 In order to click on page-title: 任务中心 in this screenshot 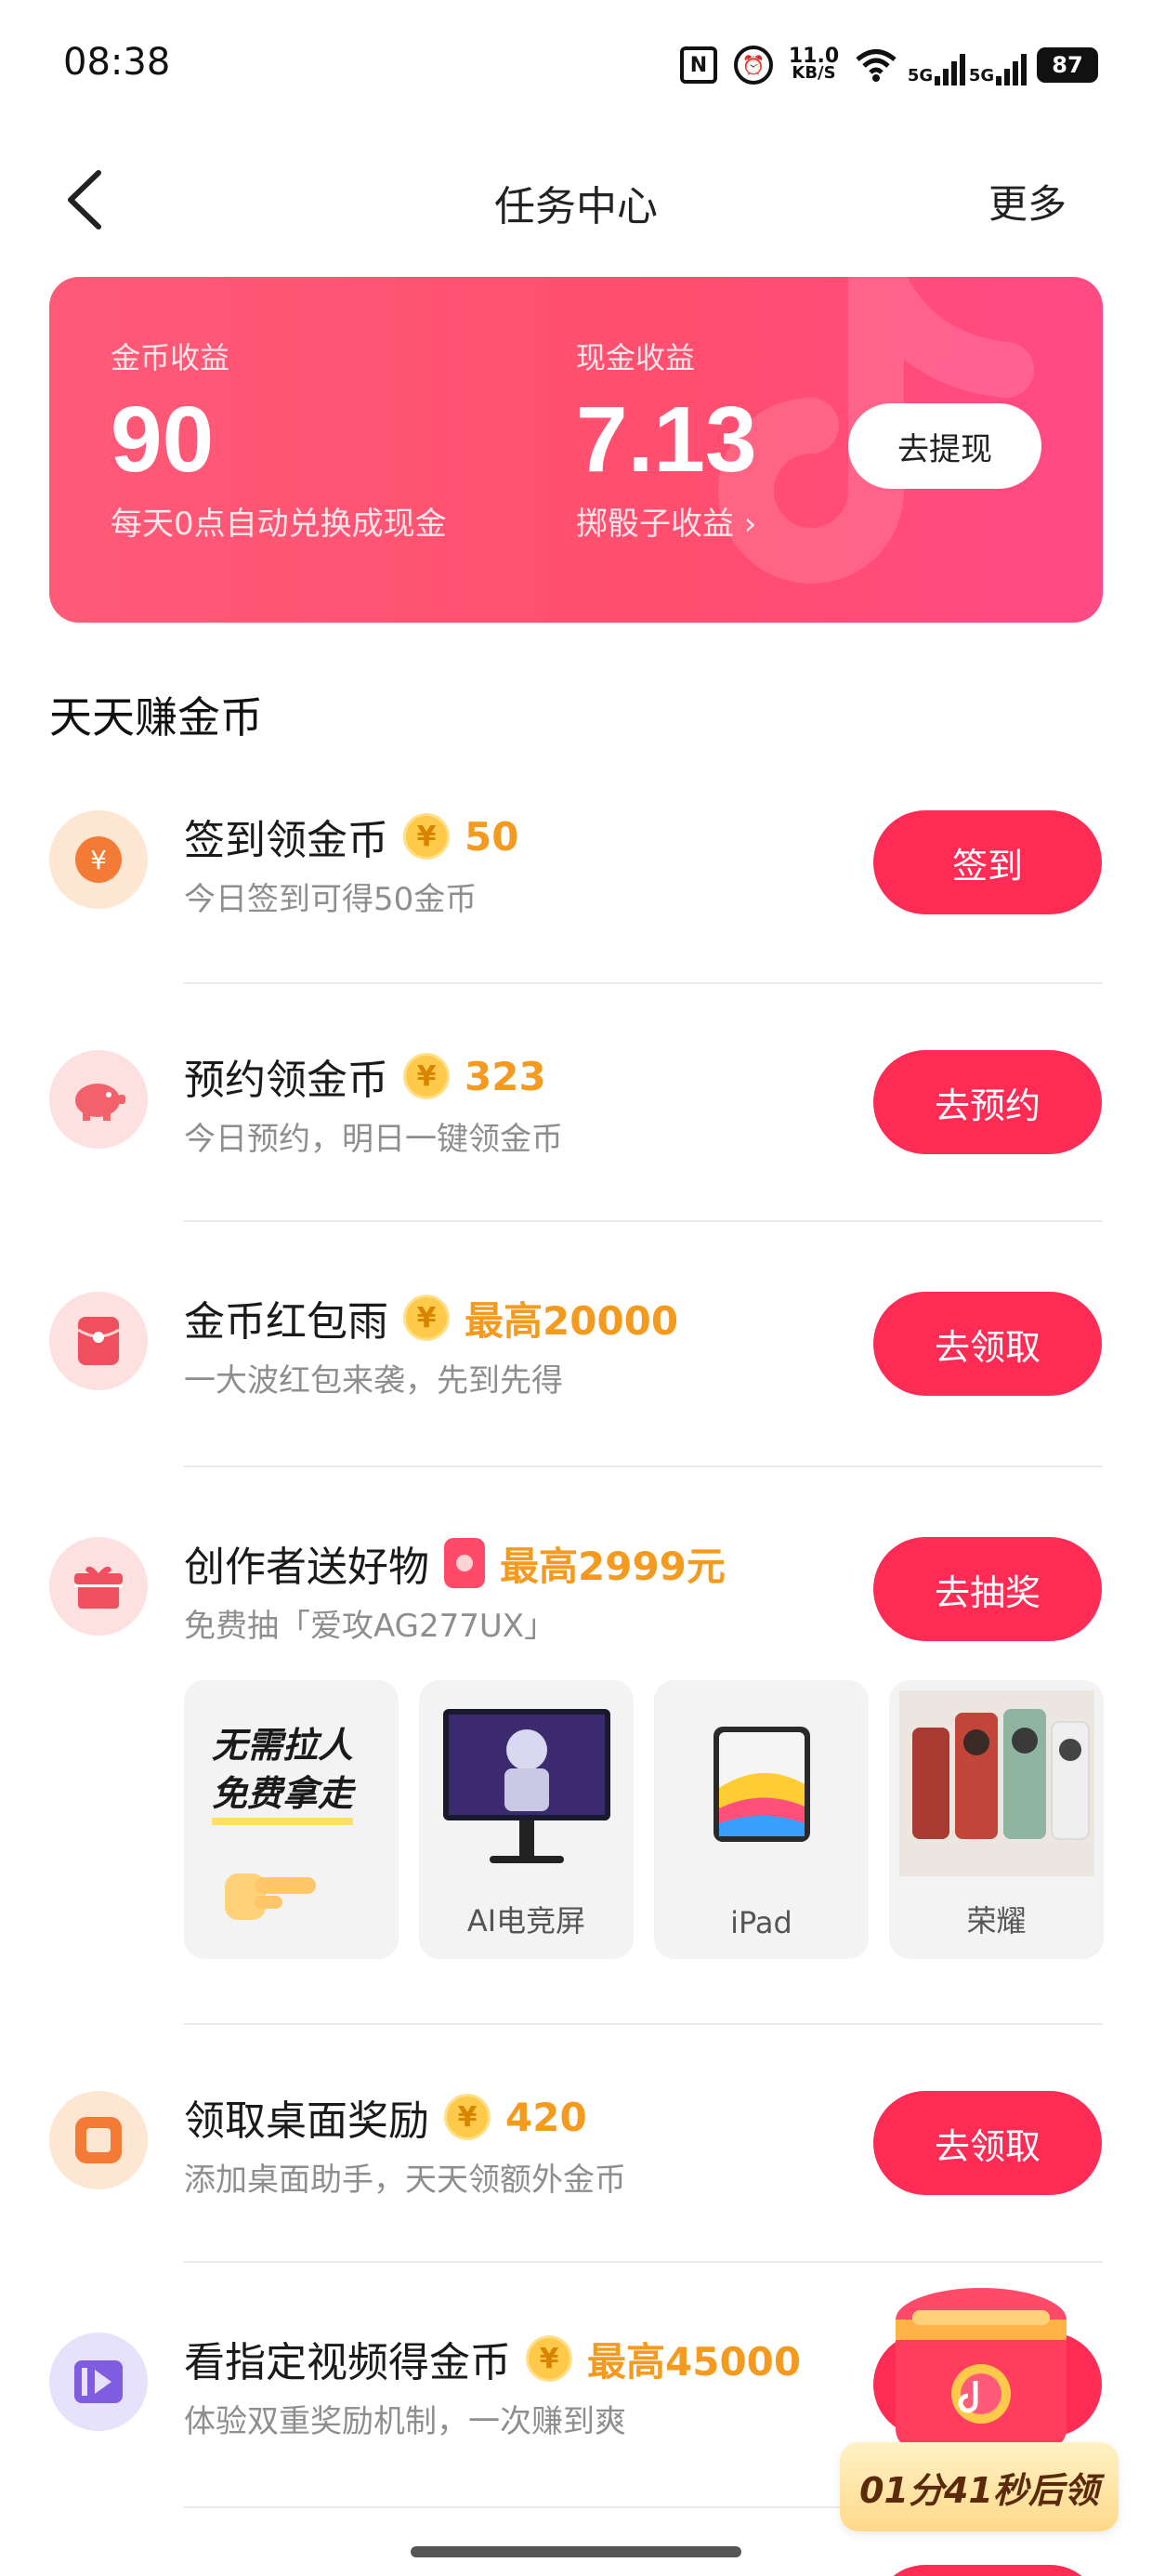, I will do `click(576, 206)`.